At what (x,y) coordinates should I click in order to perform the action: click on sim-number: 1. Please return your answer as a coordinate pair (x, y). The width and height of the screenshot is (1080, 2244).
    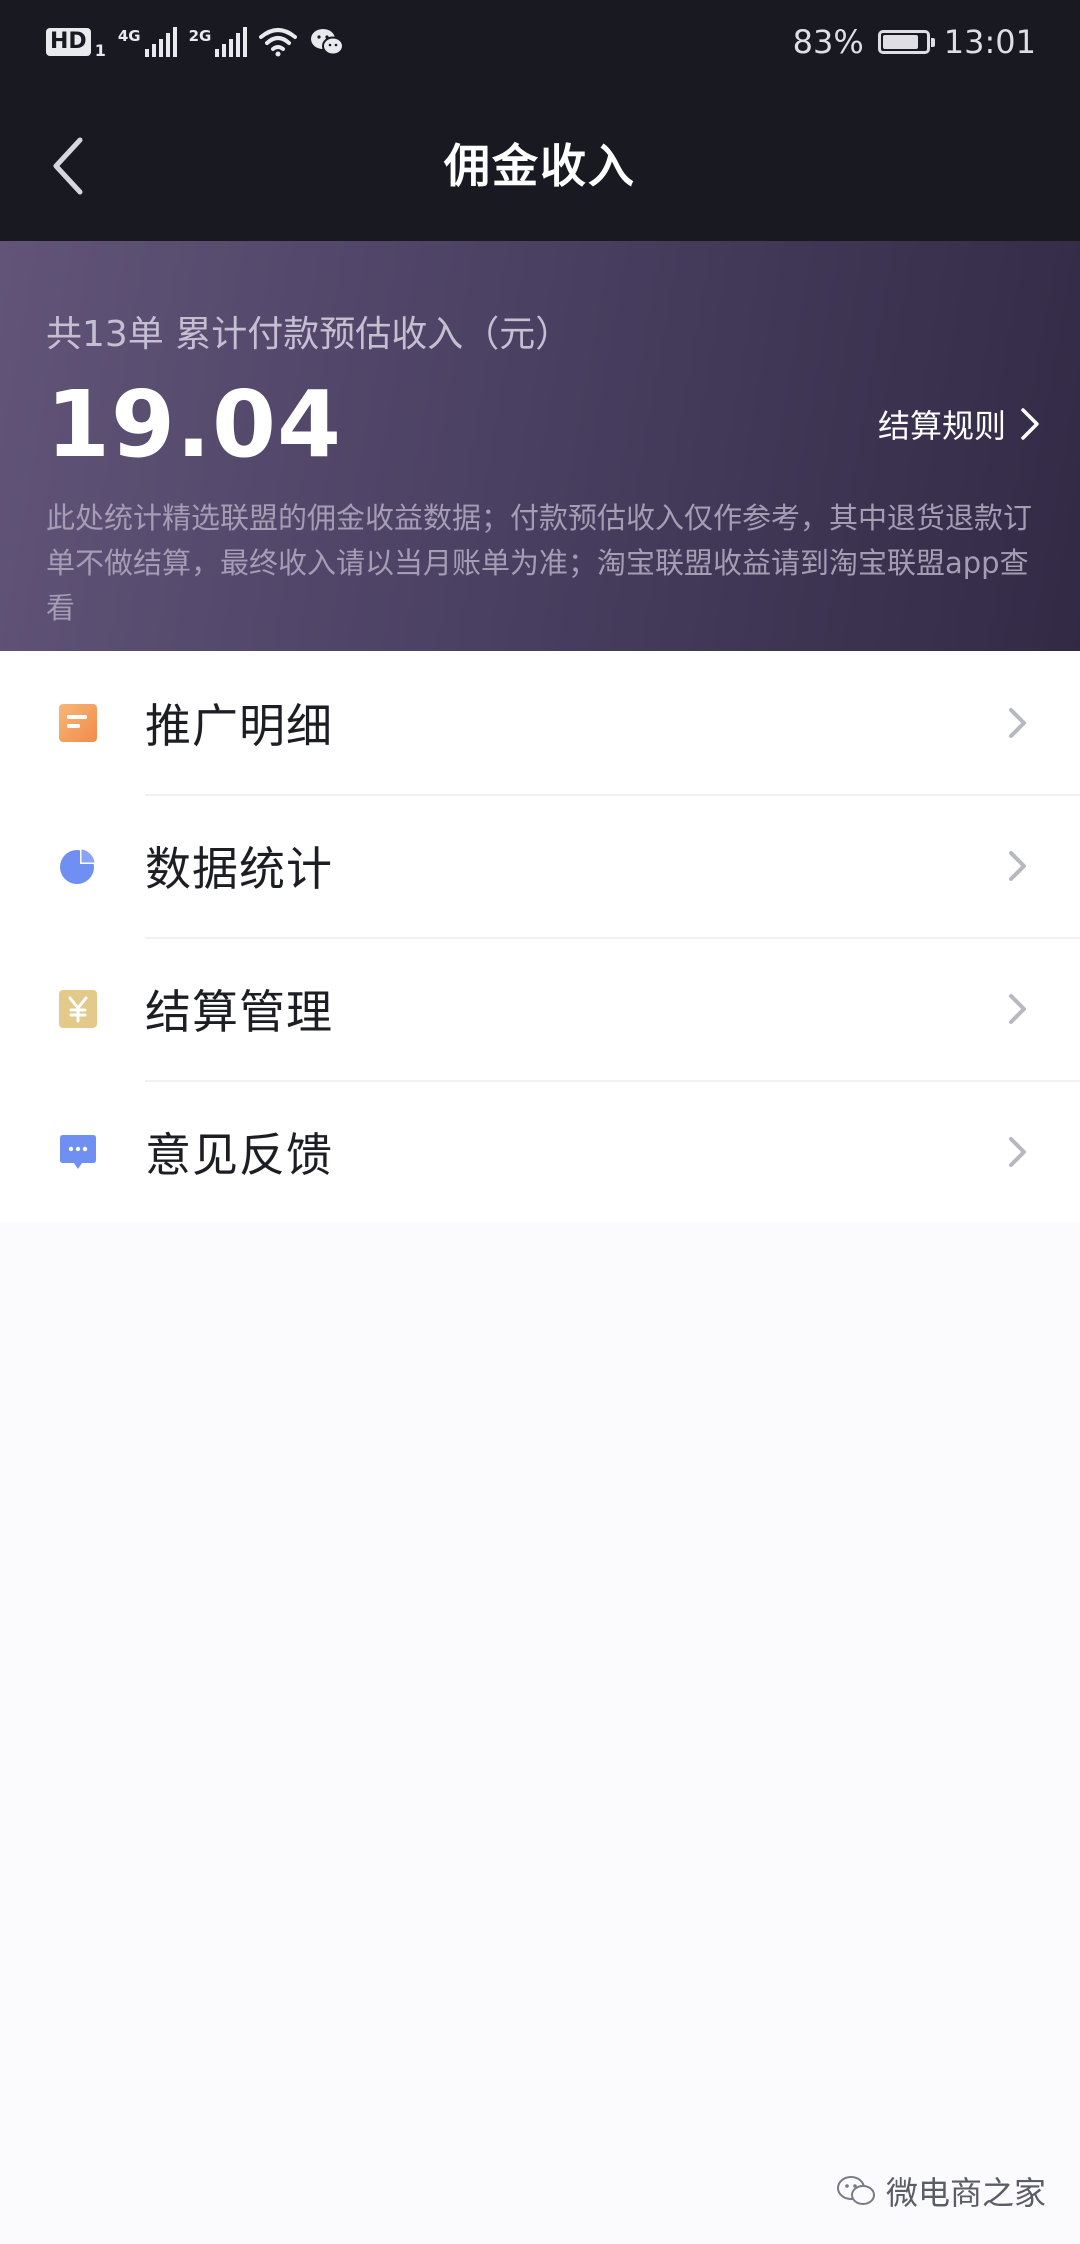
    Looking at the image, I should click on (100, 50).